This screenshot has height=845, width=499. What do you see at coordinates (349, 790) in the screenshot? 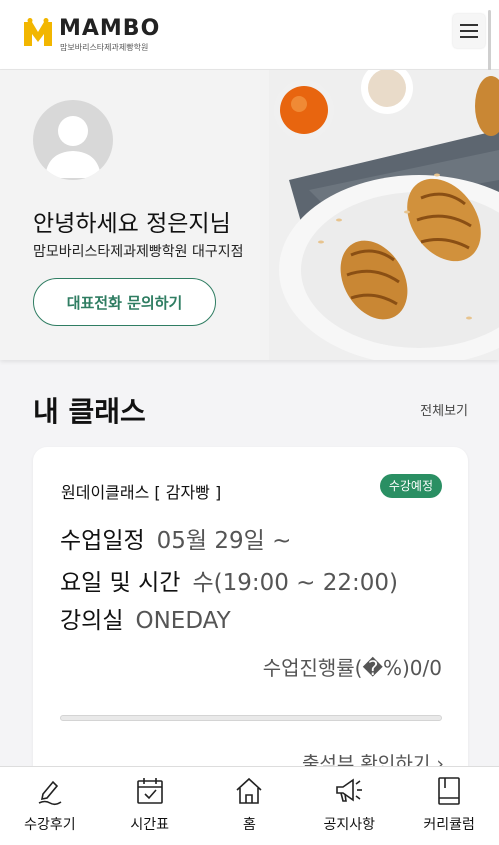
I see `megaphone-icon` at bounding box center [349, 790].